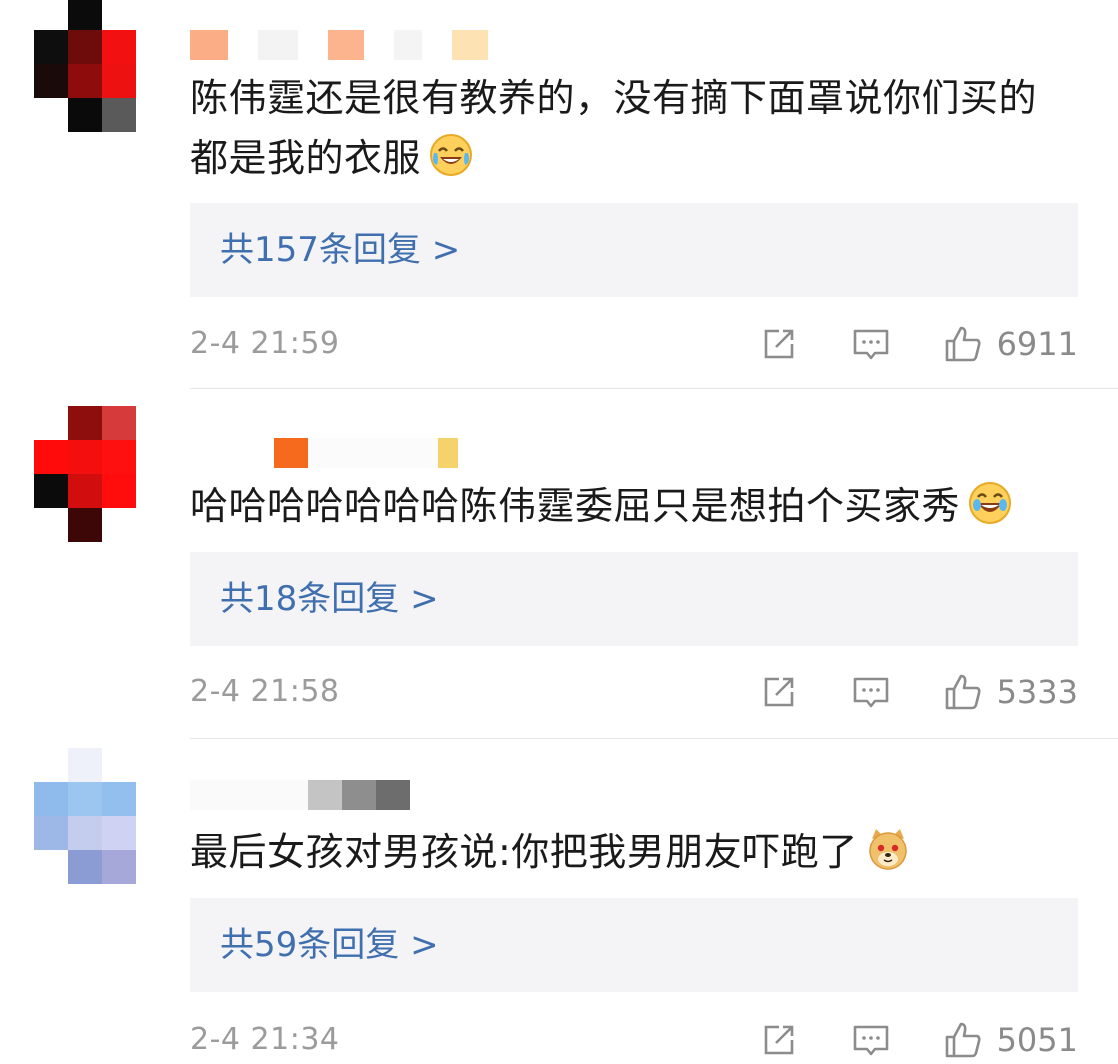 The height and width of the screenshot is (1064, 1118). I want to click on comment-actions: 6911, so click(918, 344).